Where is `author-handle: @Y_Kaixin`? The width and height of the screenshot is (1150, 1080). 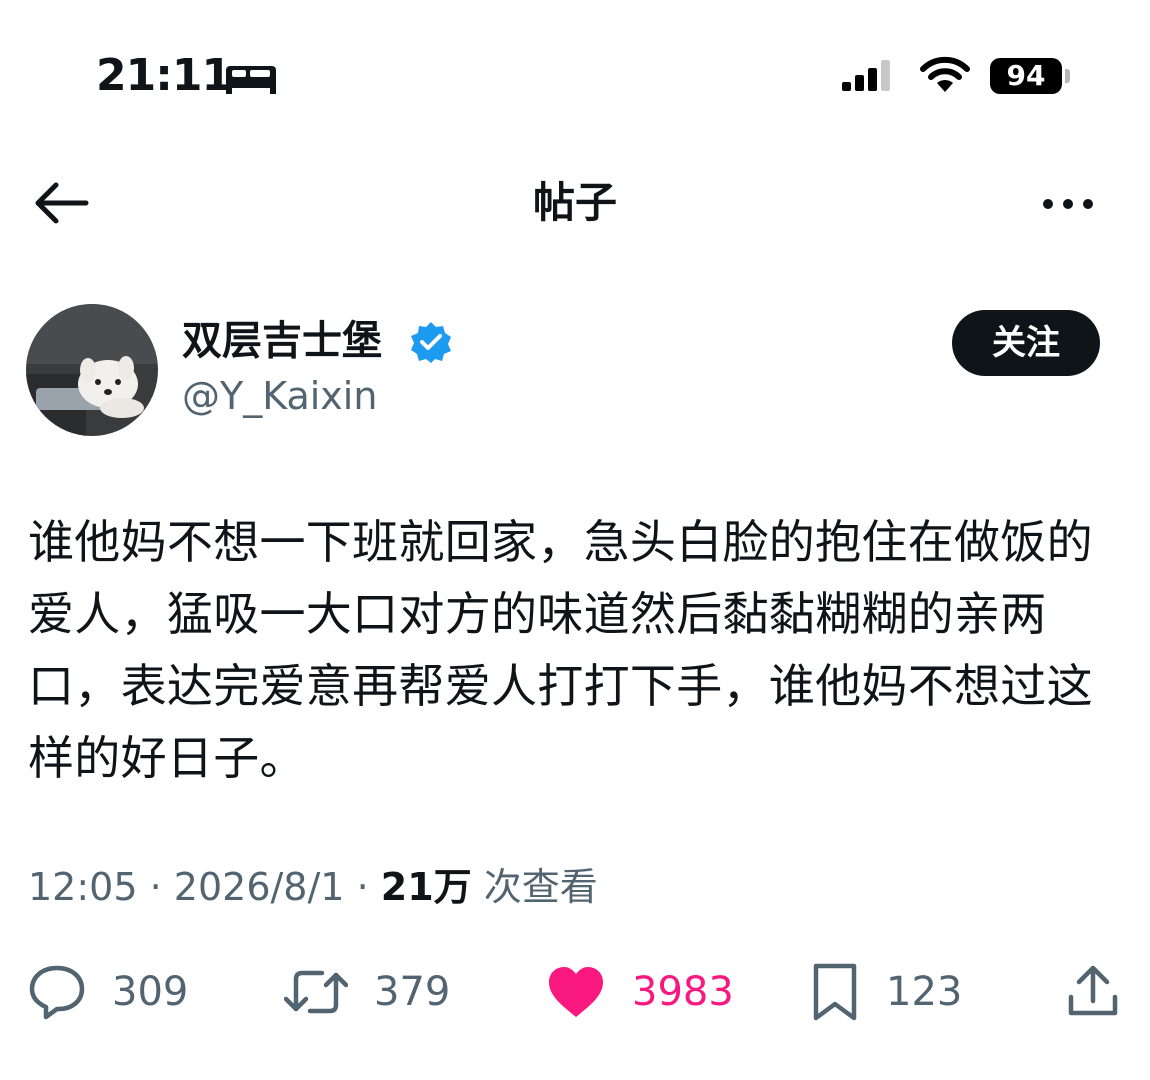 author-handle: @Y_Kaixin is located at coordinates (279, 396).